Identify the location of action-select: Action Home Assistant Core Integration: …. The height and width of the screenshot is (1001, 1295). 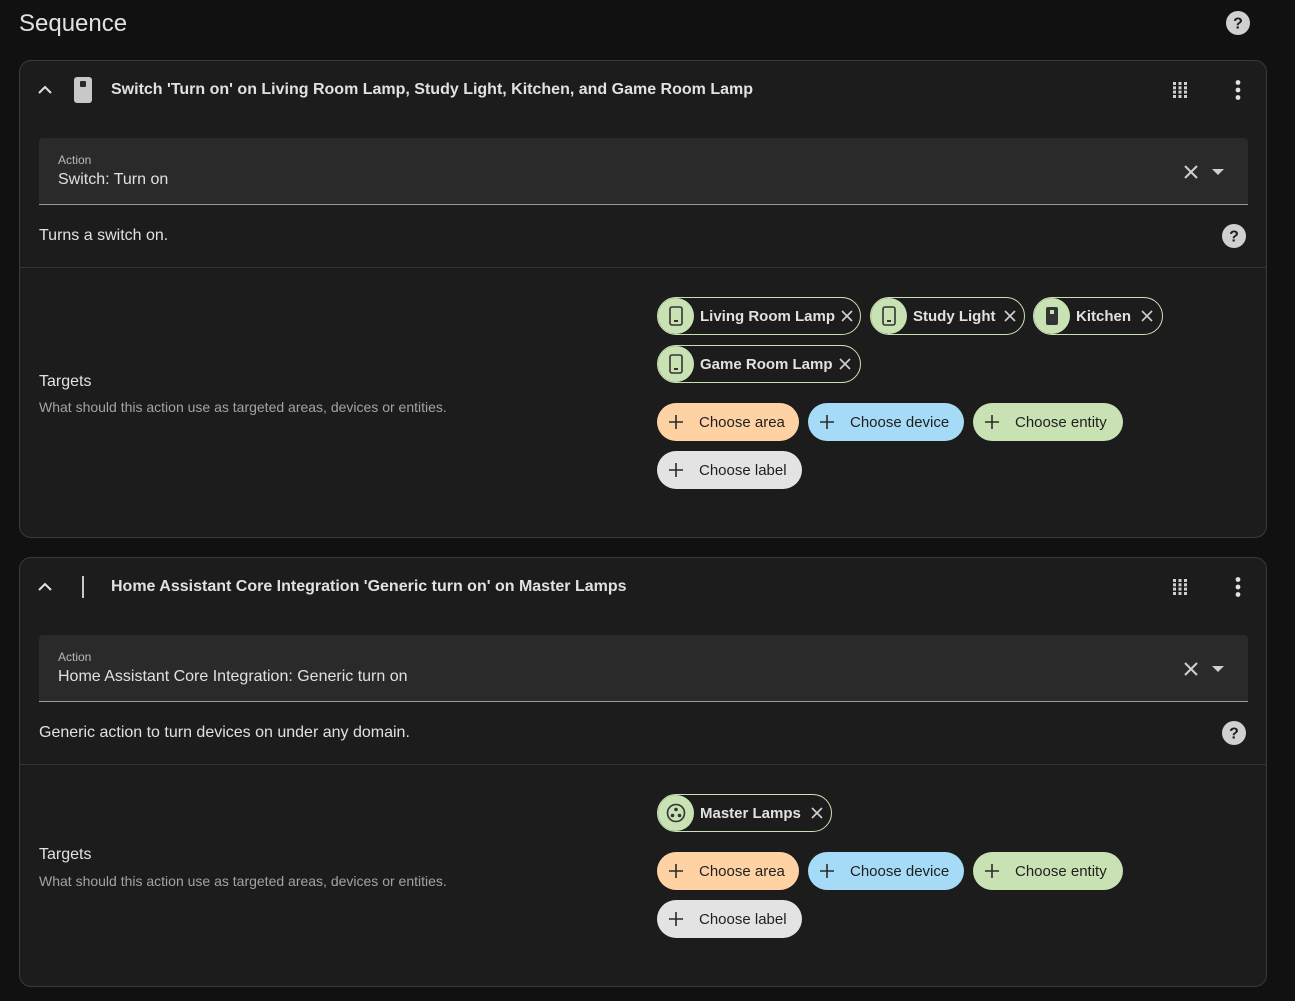
(643, 668).